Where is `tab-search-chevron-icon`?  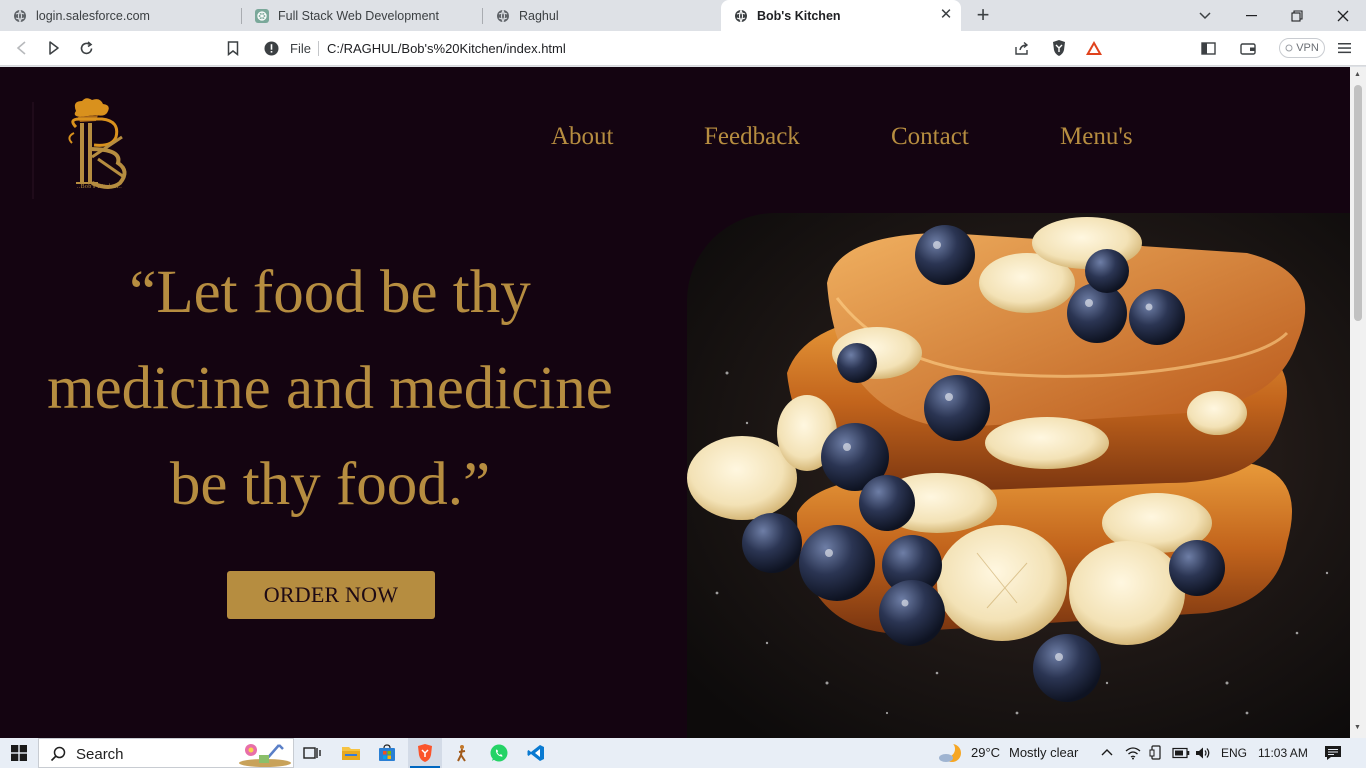
tab-search-chevron-icon is located at coordinates (1205, 15).